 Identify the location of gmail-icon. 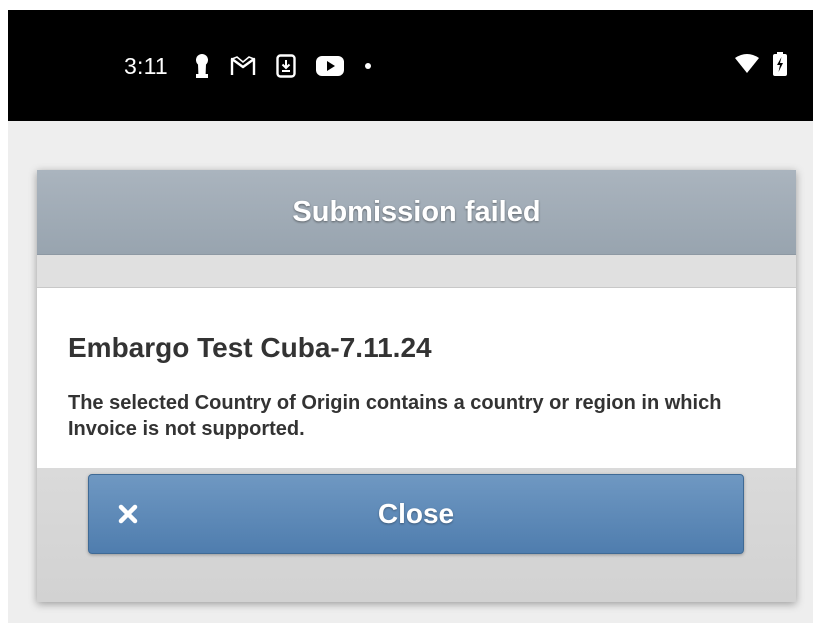
(243, 66).